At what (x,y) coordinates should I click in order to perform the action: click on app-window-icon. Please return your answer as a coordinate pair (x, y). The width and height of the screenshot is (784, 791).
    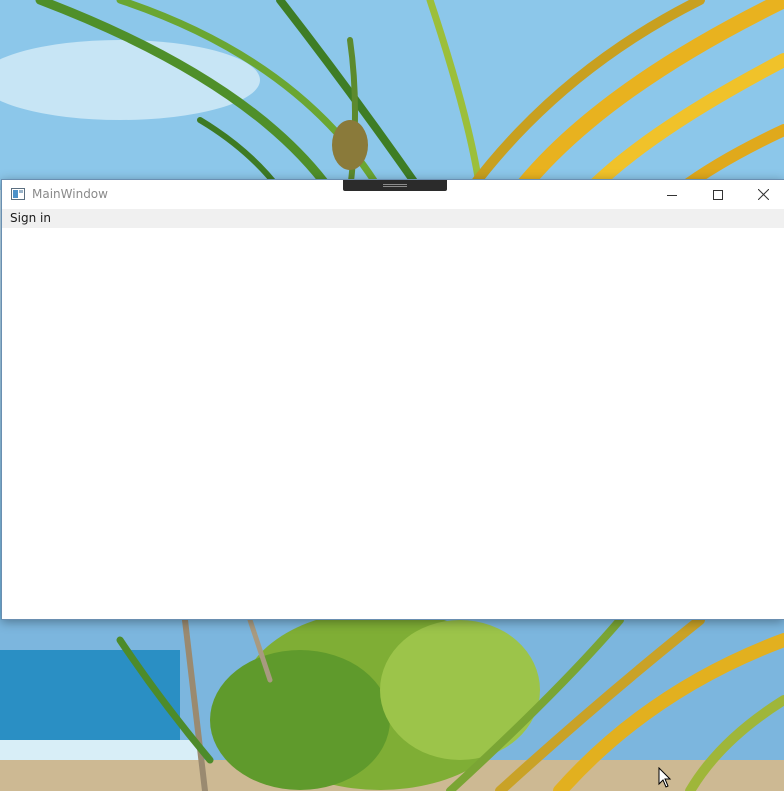
    Looking at the image, I should click on (18, 194).